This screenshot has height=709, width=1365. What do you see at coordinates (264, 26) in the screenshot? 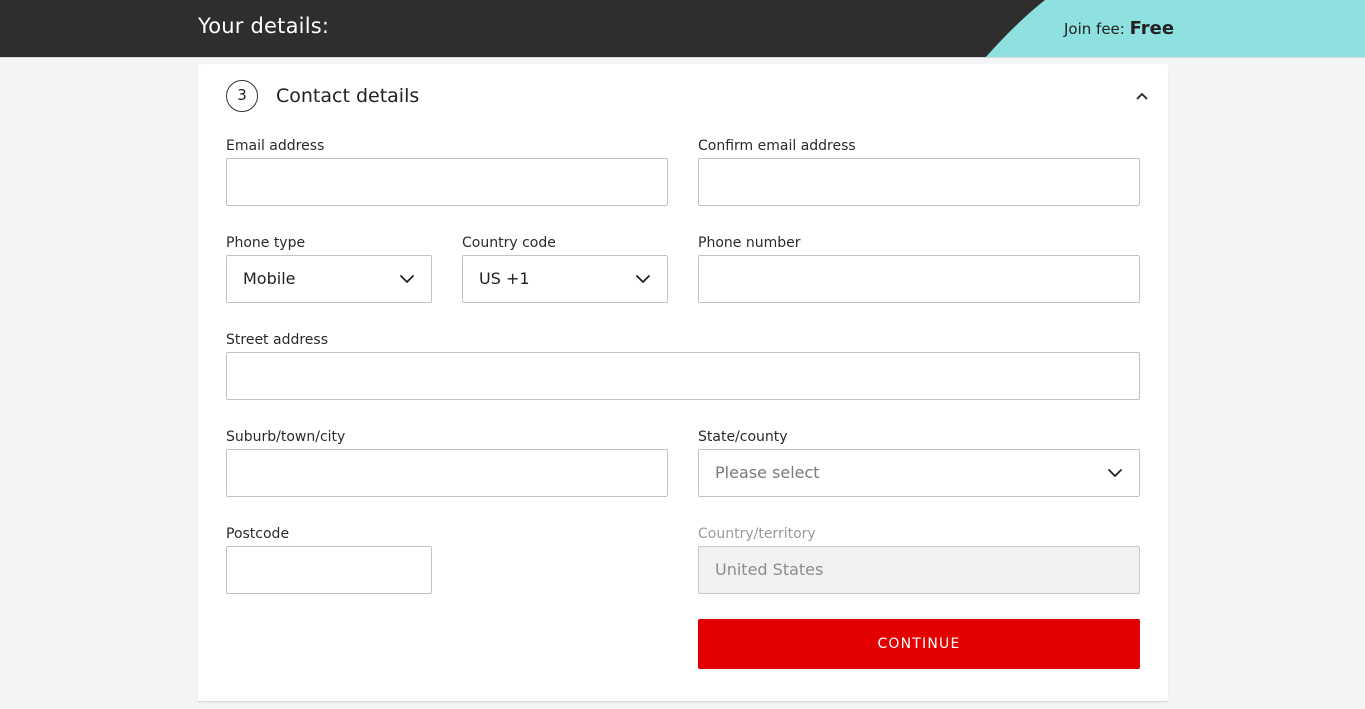
I see `page-title: Your details:` at bounding box center [264, 26].